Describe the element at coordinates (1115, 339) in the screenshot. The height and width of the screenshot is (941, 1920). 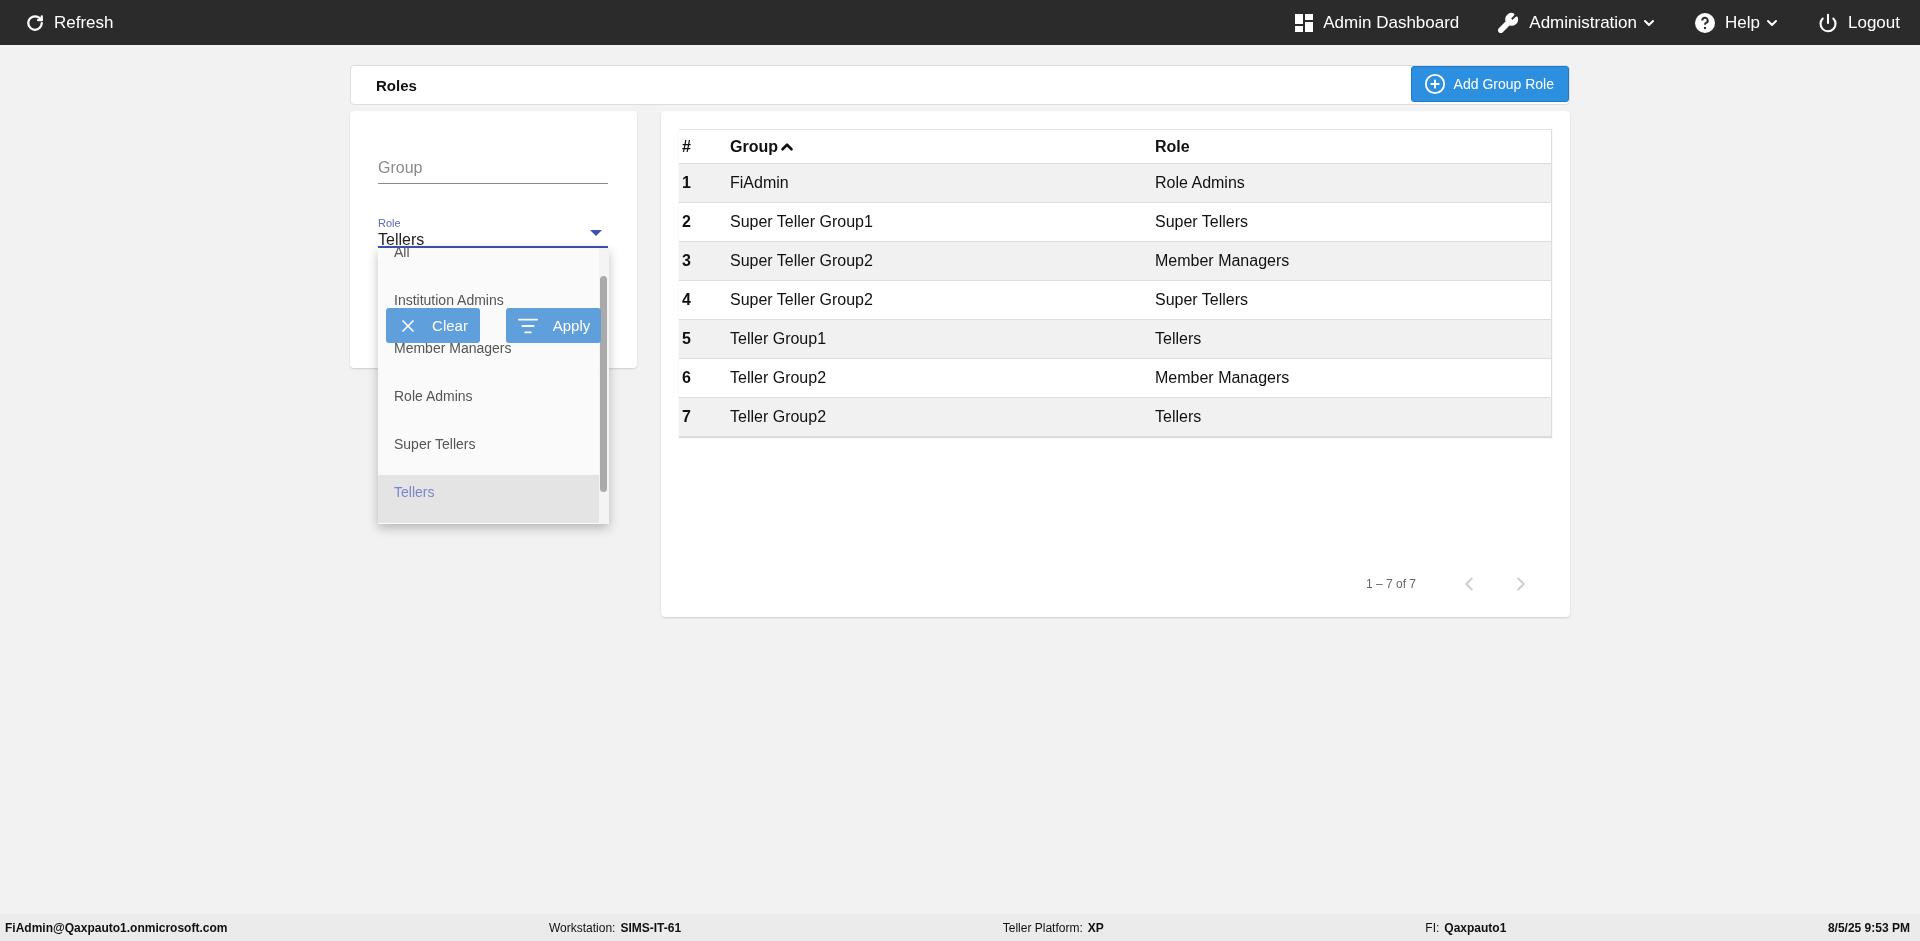
I see `table-row: 5 Teller Group1 Tellers` at that location.